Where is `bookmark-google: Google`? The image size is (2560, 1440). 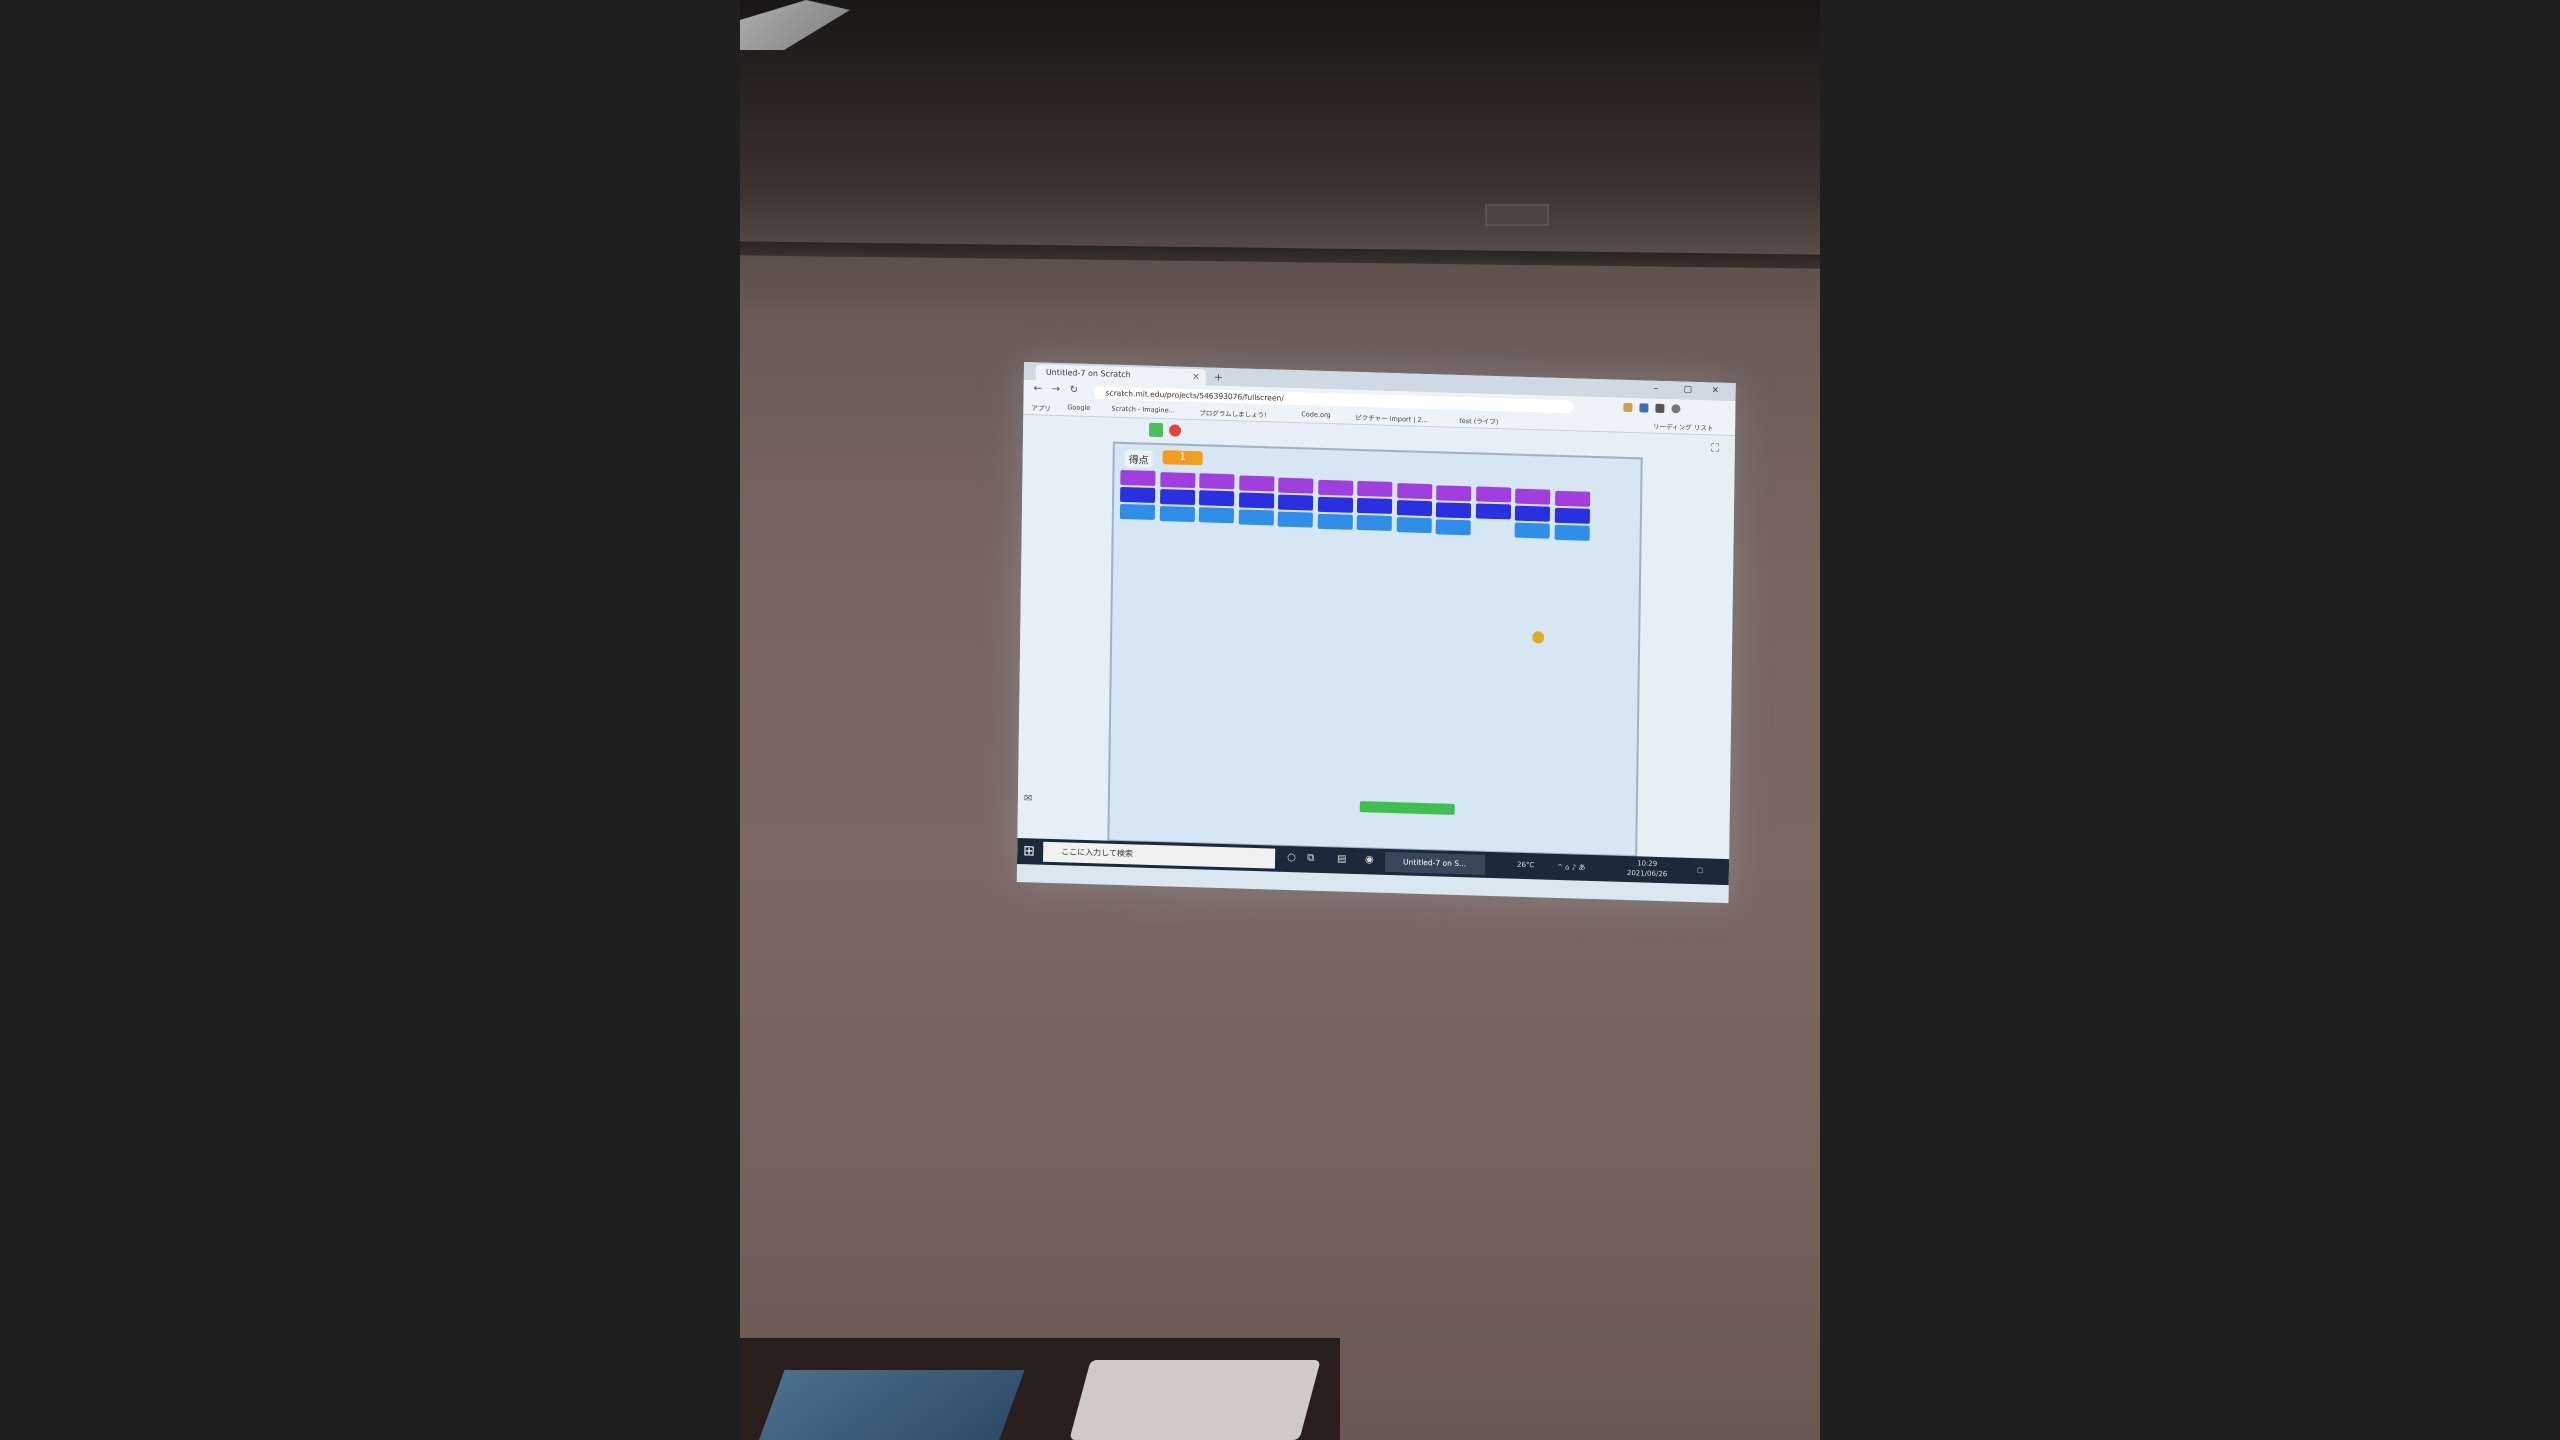 bookmark-google: Google is located at coordinates (1078, 407).